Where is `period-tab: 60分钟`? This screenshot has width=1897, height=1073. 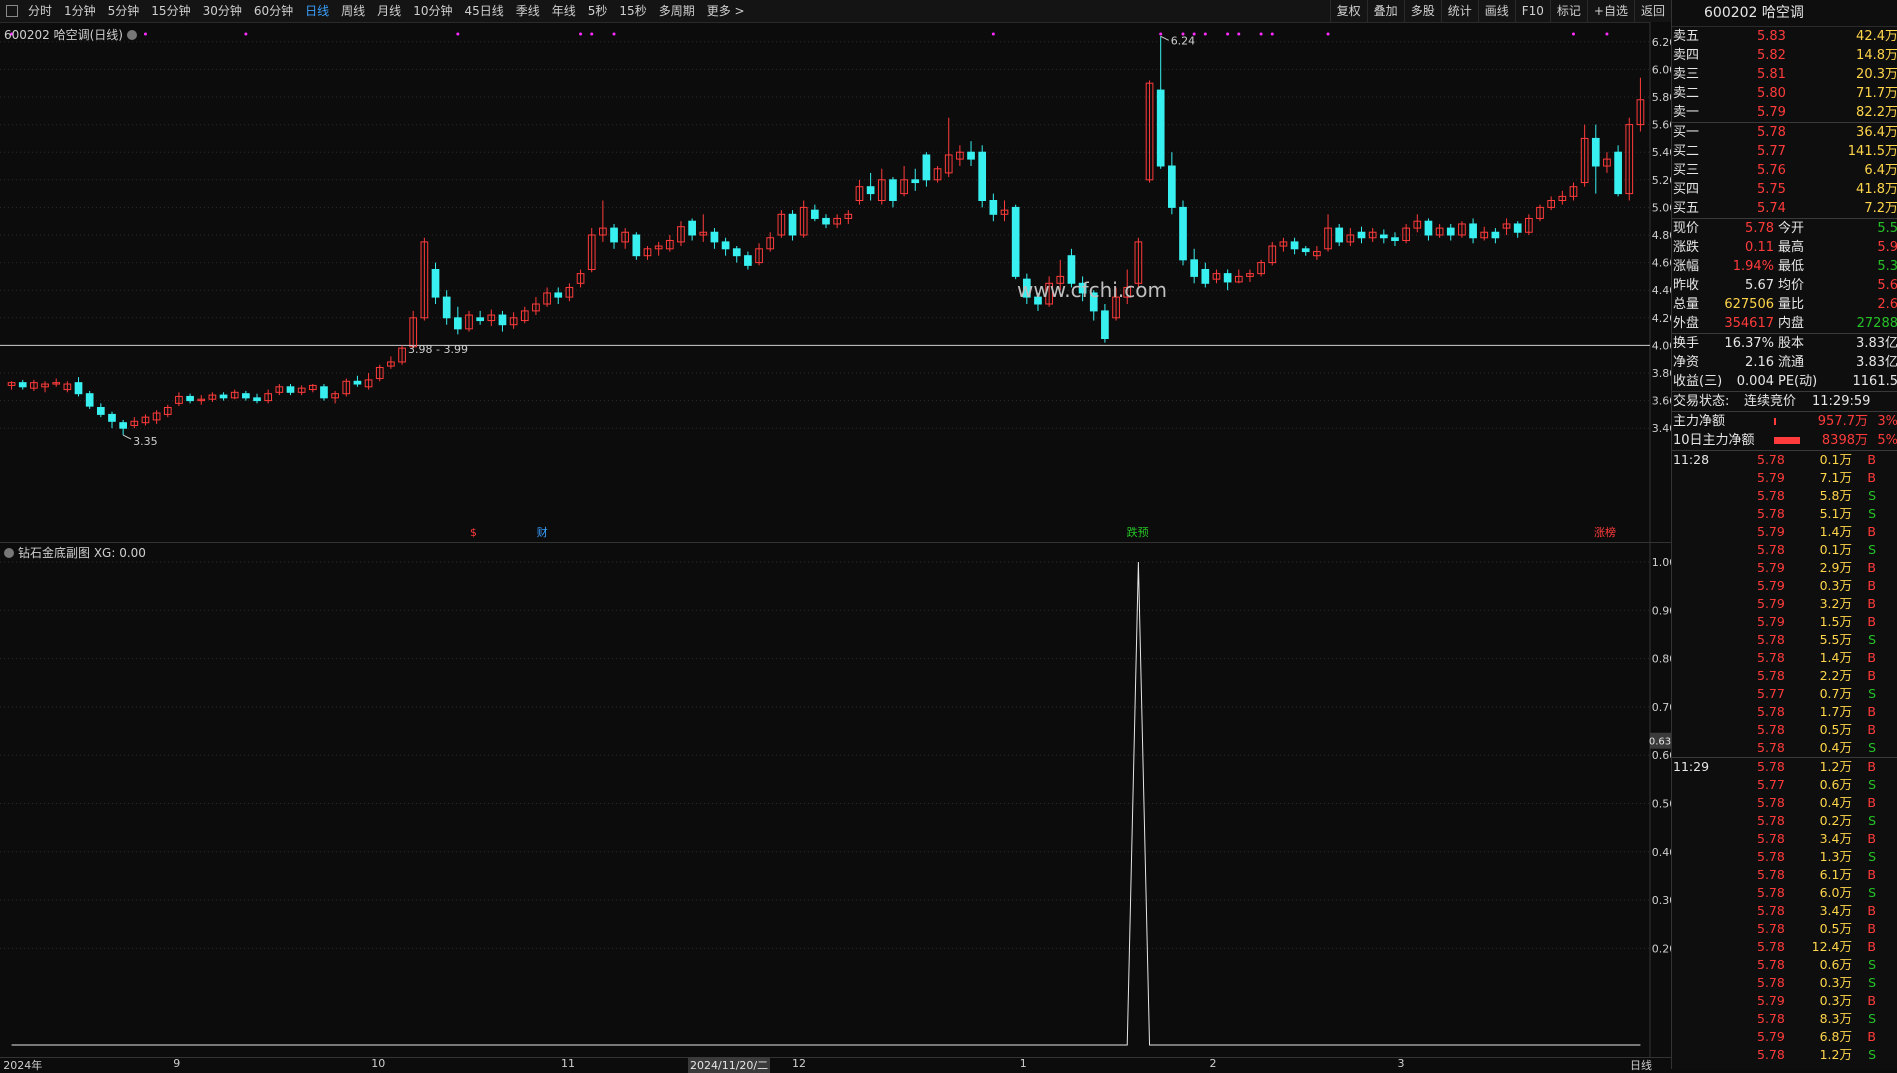
period-tab: 60分钟 is located at coordinates (273, 11).